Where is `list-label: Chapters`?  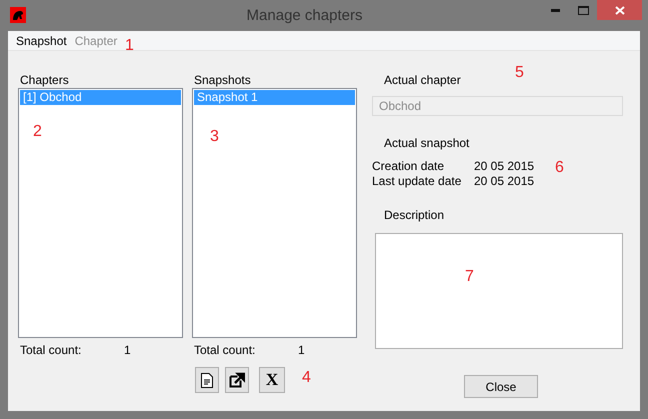 list-label: Chapters is located at coordinates (45, 81).